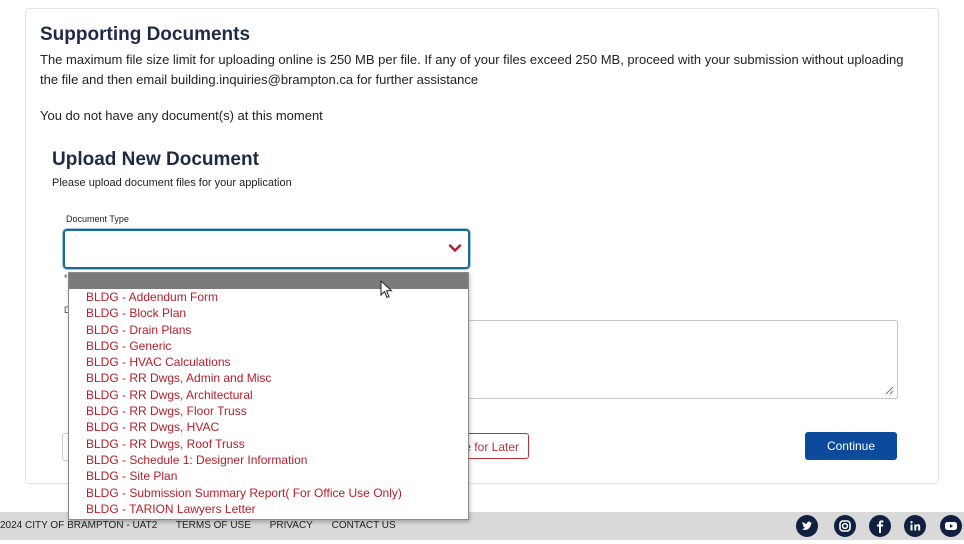  Describe the element at coordinates (66, 278) in the screenshot. I see `required-marker: *` at that location.